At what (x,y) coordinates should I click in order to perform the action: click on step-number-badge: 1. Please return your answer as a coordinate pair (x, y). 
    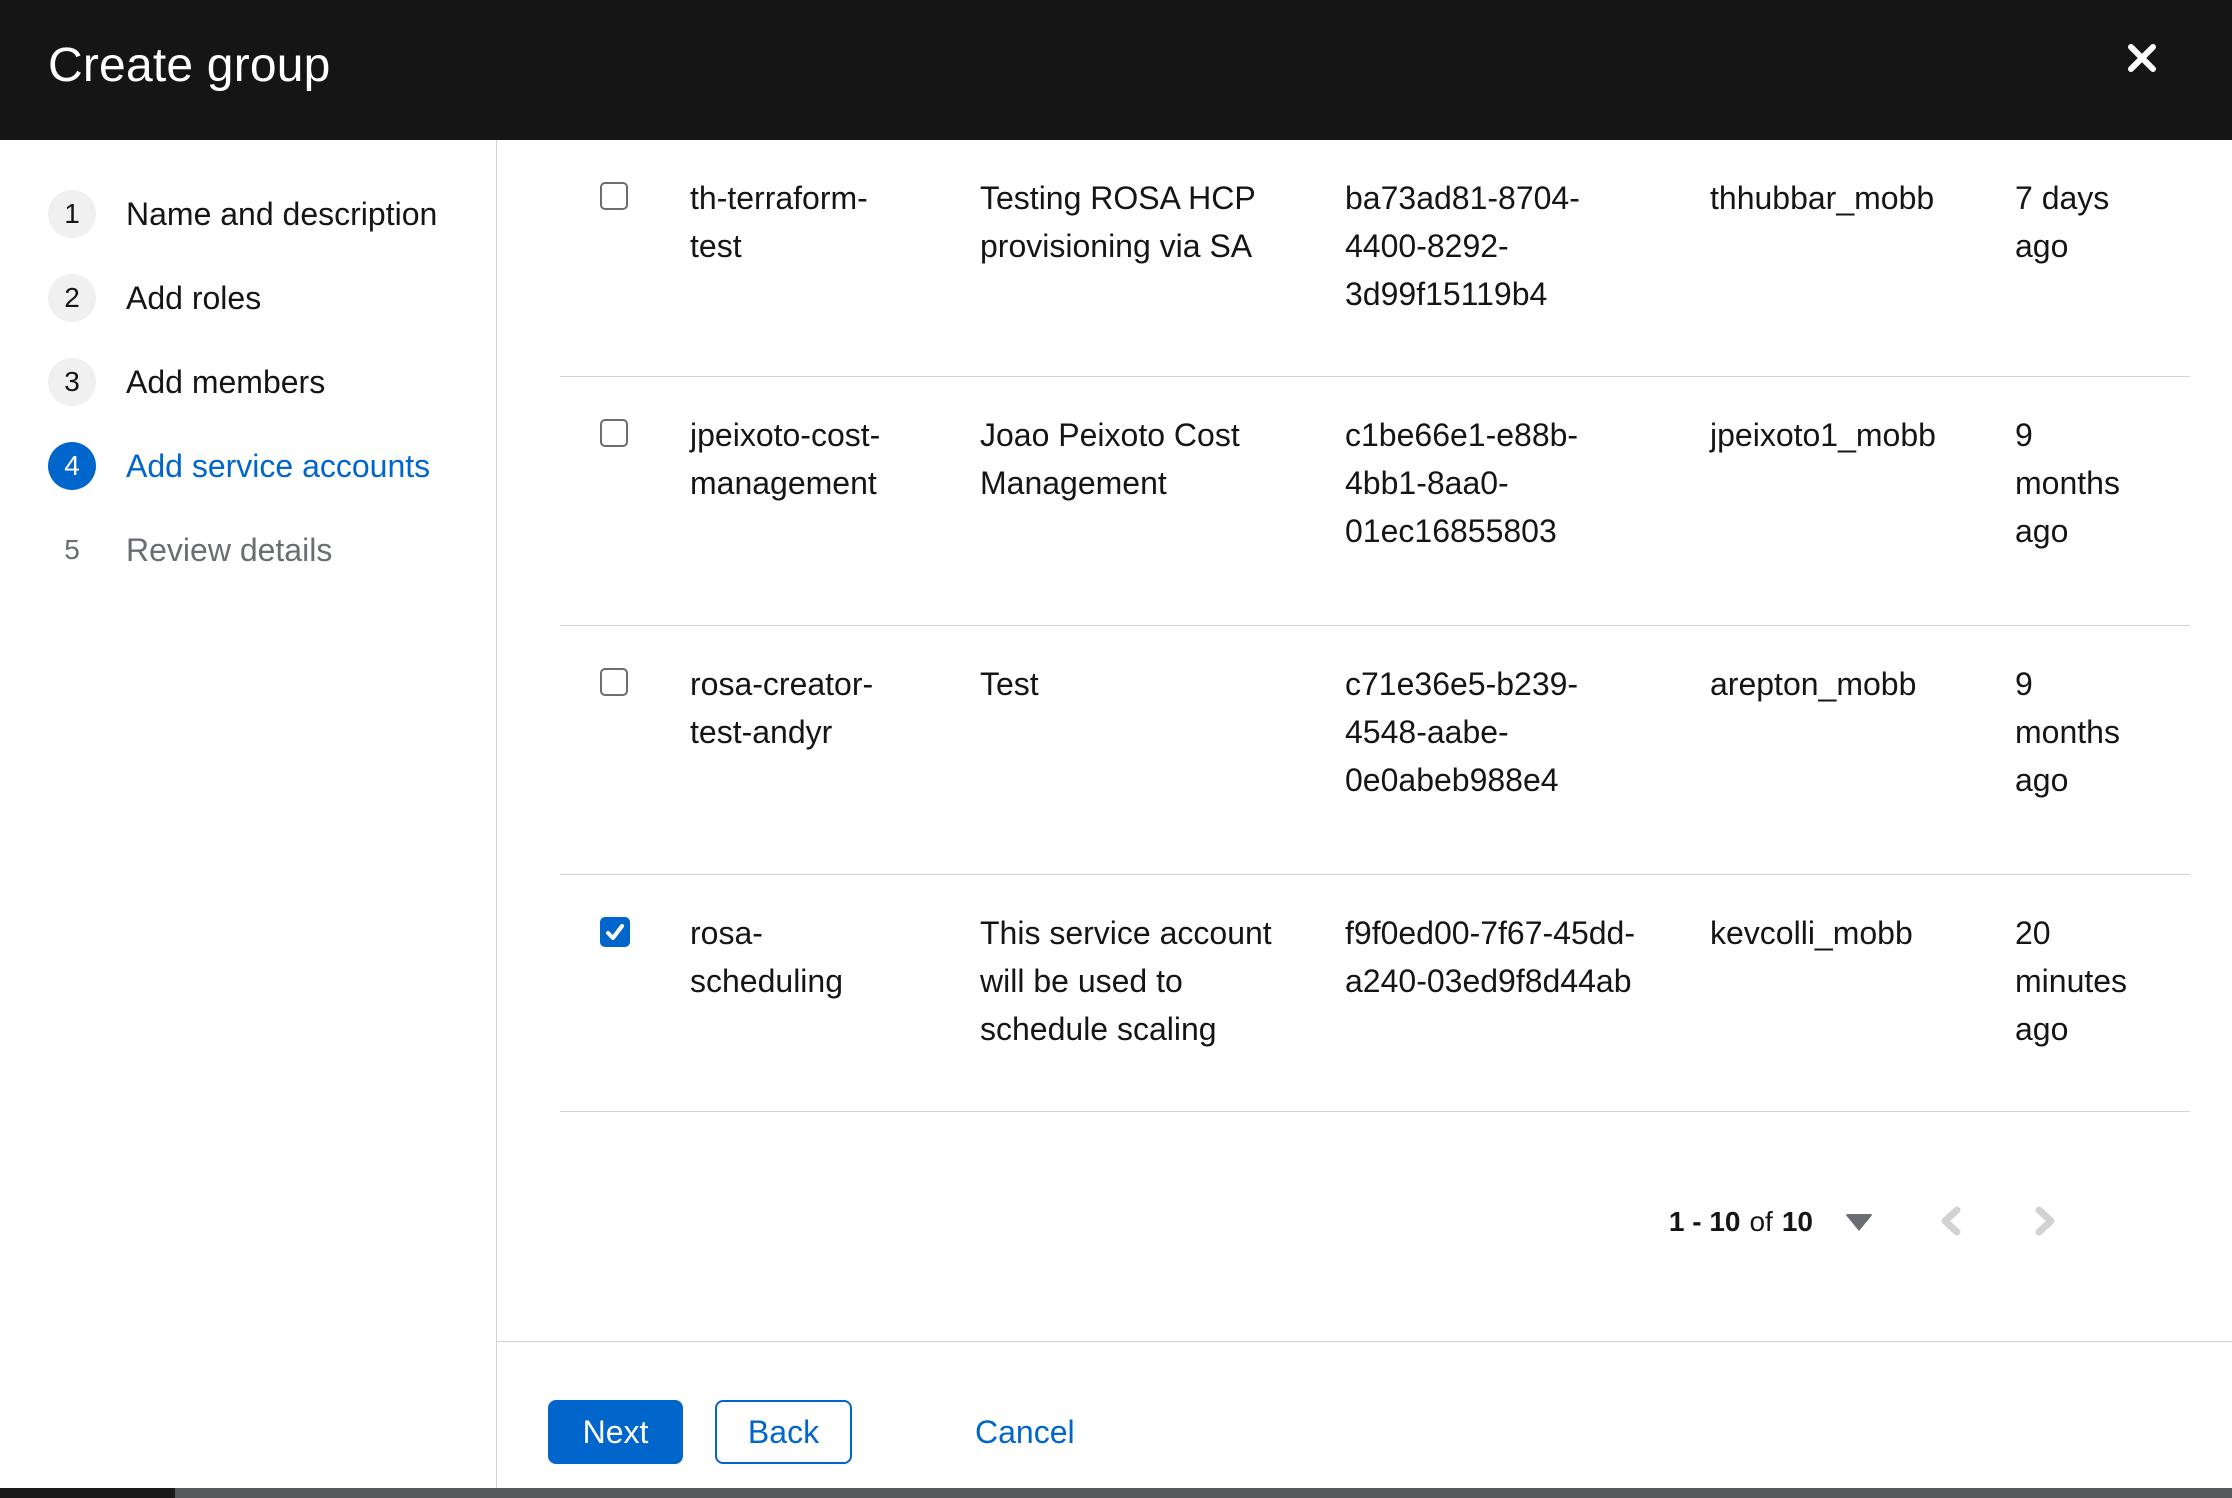
    Looking at the image, I should click on (72, 214).